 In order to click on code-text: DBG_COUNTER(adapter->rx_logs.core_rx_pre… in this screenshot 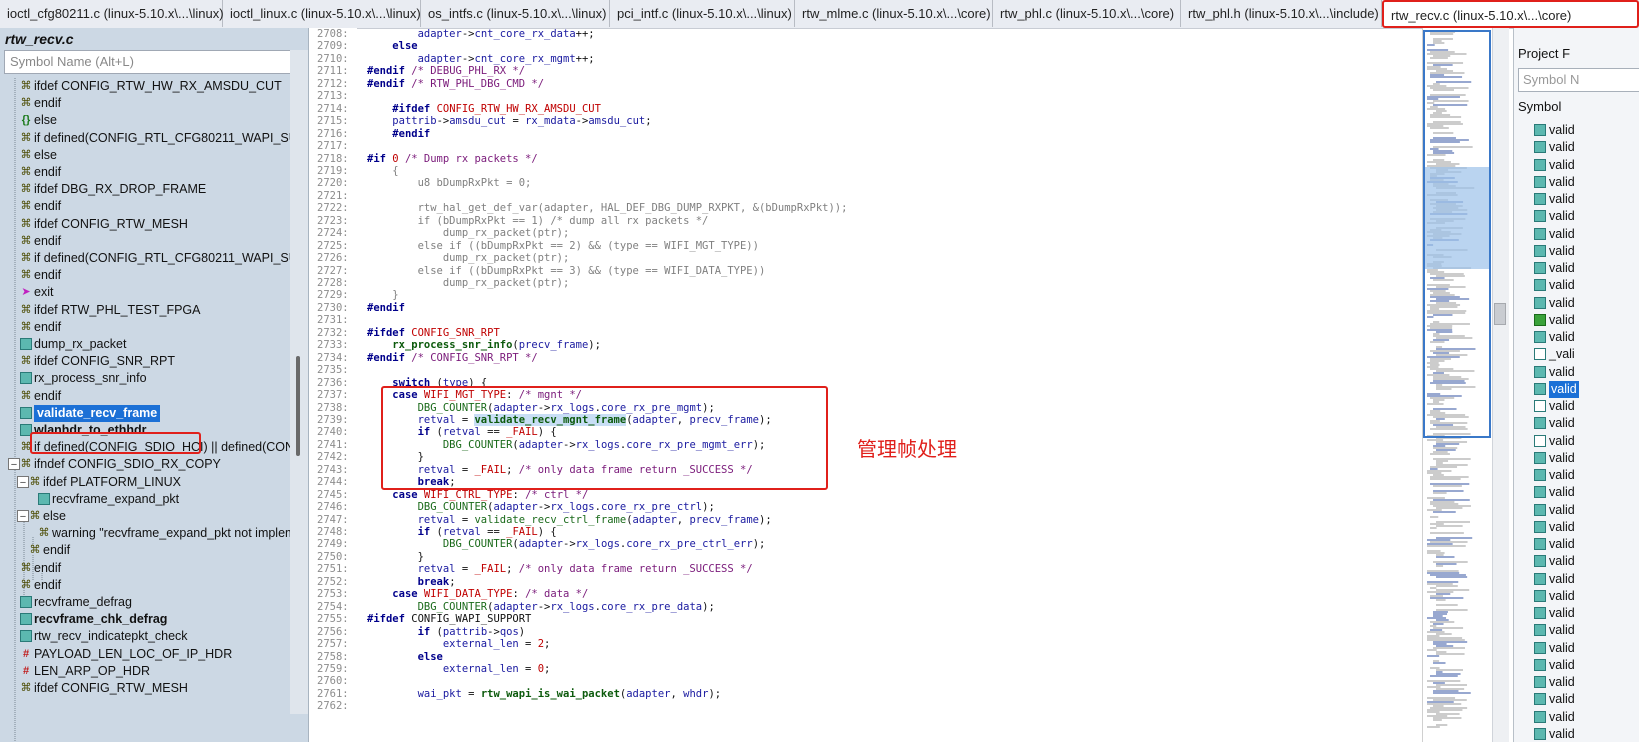, I will do `click(566, 606)`.